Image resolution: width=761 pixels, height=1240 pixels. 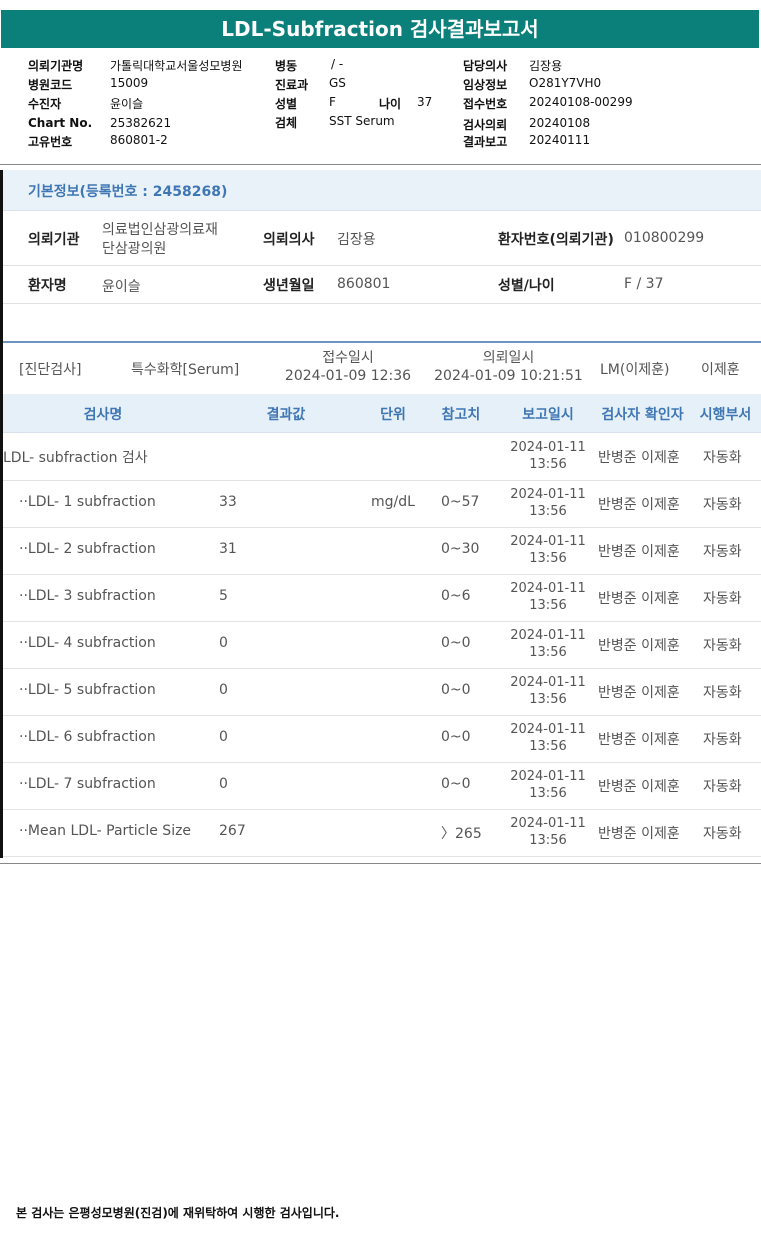 I want to click on meta-value: 가톨릭대학교서울성모병원, so click(x=176, y=66).